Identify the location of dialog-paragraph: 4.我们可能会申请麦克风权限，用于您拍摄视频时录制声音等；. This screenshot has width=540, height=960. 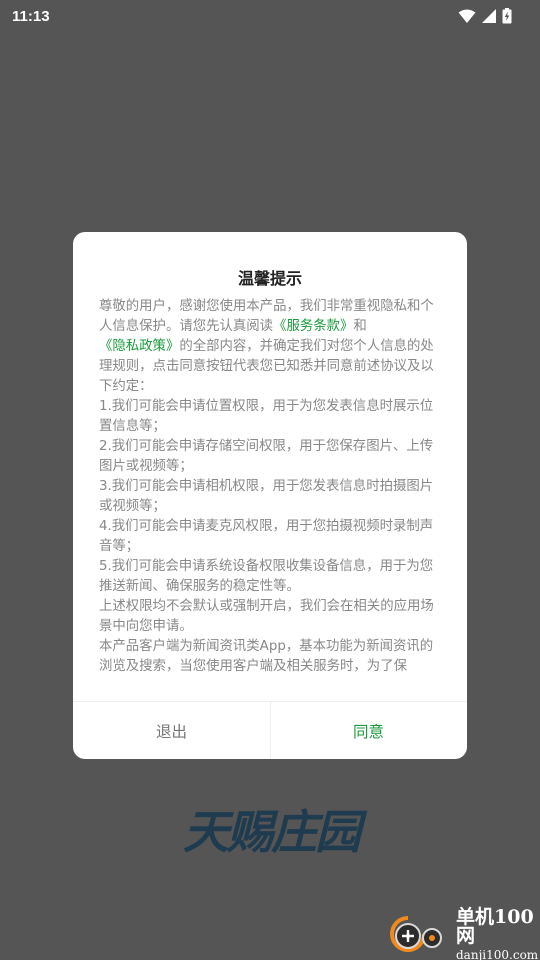
(270, 537).